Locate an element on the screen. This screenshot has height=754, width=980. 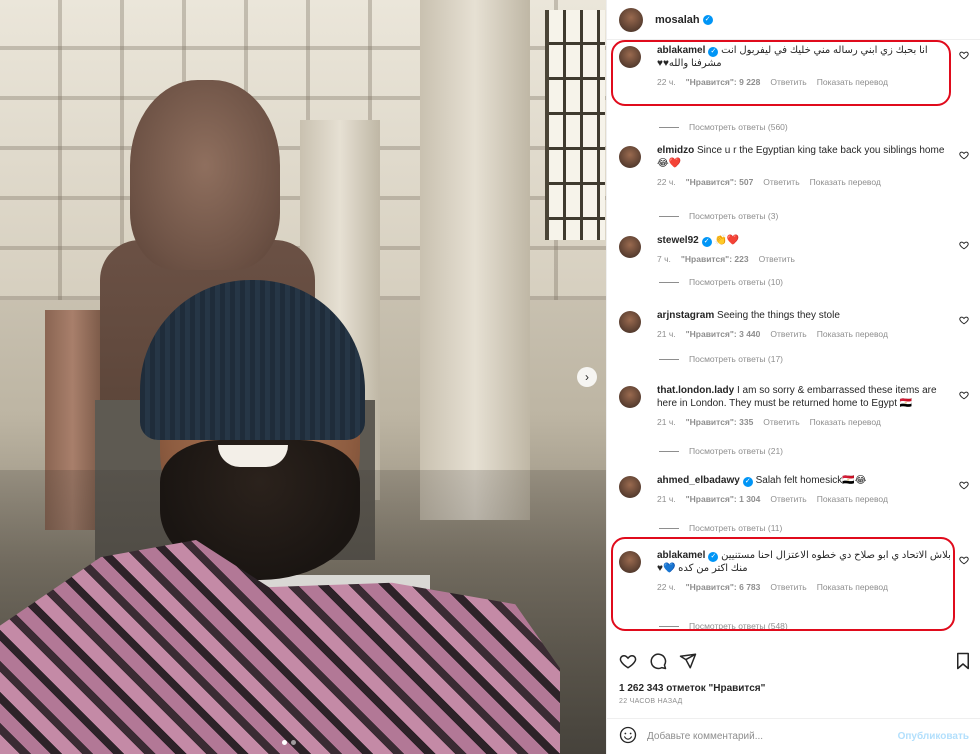
view-replies-label: Посмотреть ответы (10) is located at coordinates (736, 282).